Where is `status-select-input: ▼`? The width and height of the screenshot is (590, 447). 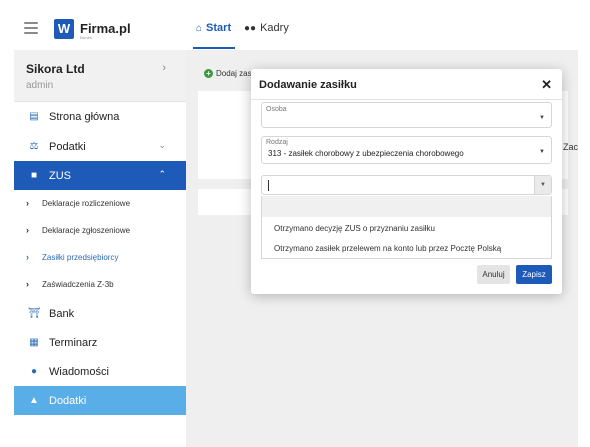
status-select-input: ▼ is located at coordinates (406, 185).